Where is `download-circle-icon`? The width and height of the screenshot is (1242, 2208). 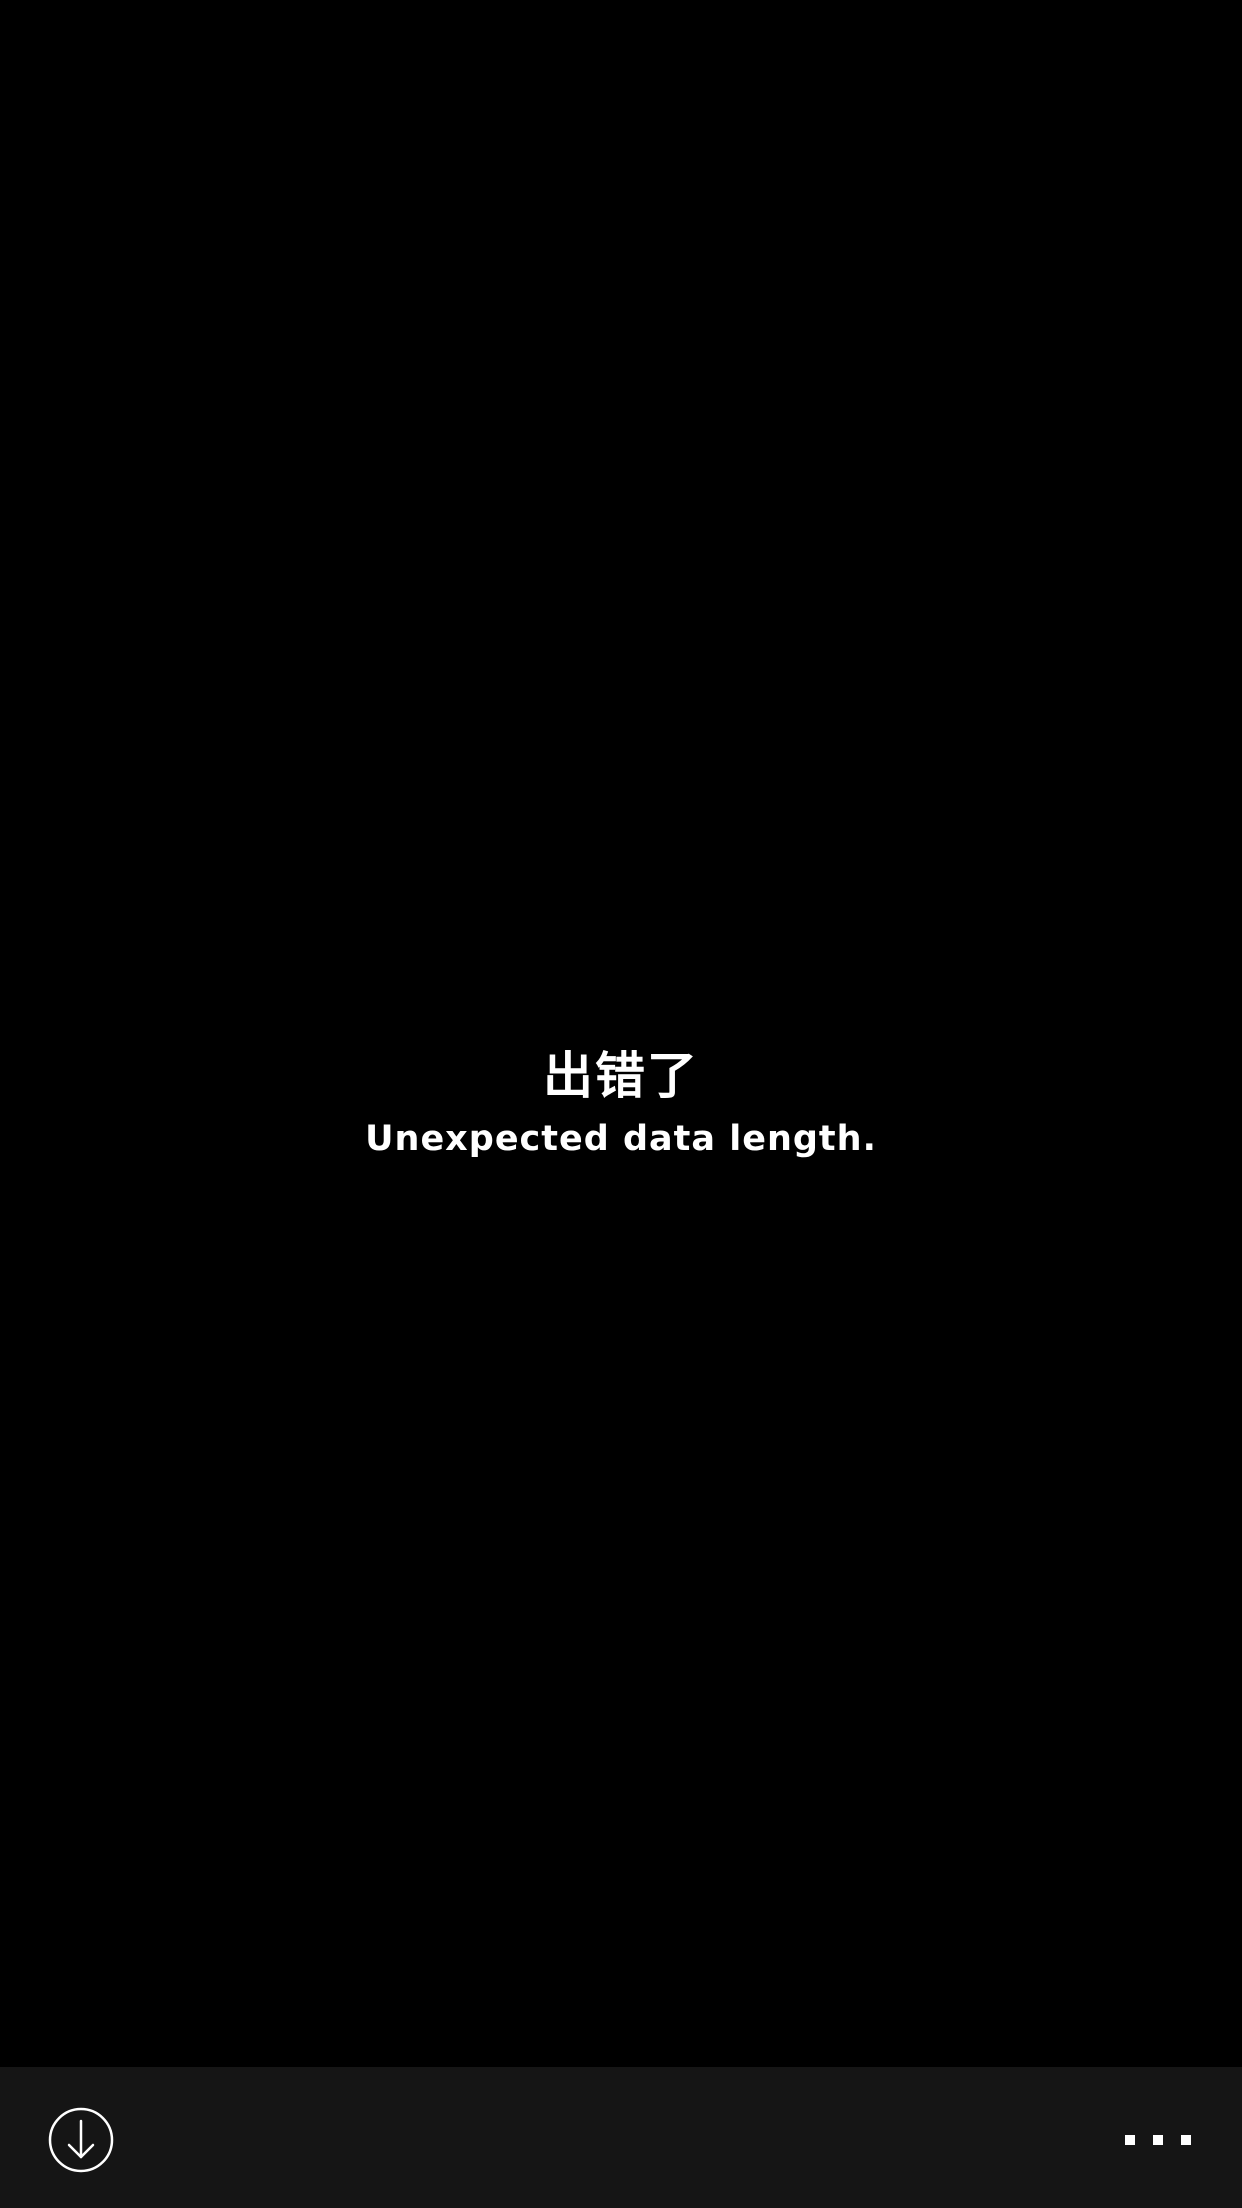
download-circle-icon is located at coordinates (81, 2140).